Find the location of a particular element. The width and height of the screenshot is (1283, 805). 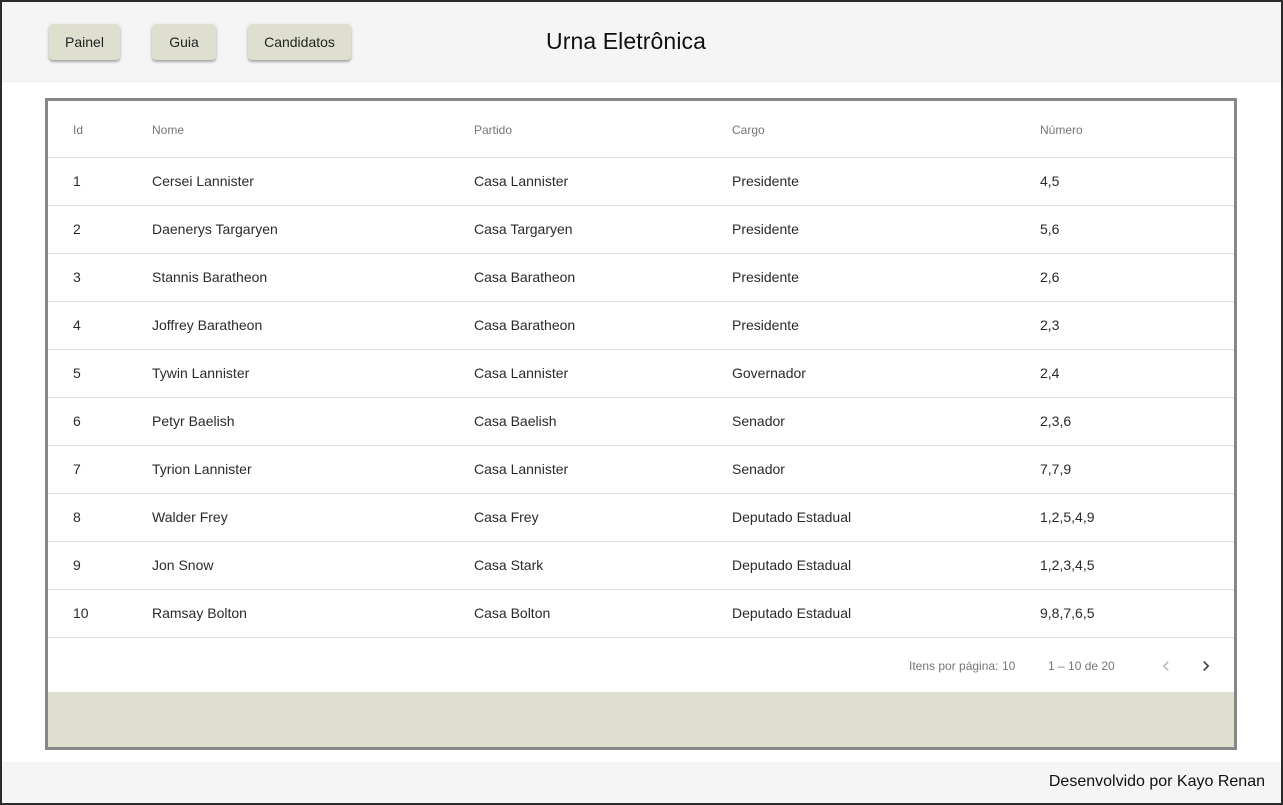

header-partido: Partido is located at coordinates (493, 130).